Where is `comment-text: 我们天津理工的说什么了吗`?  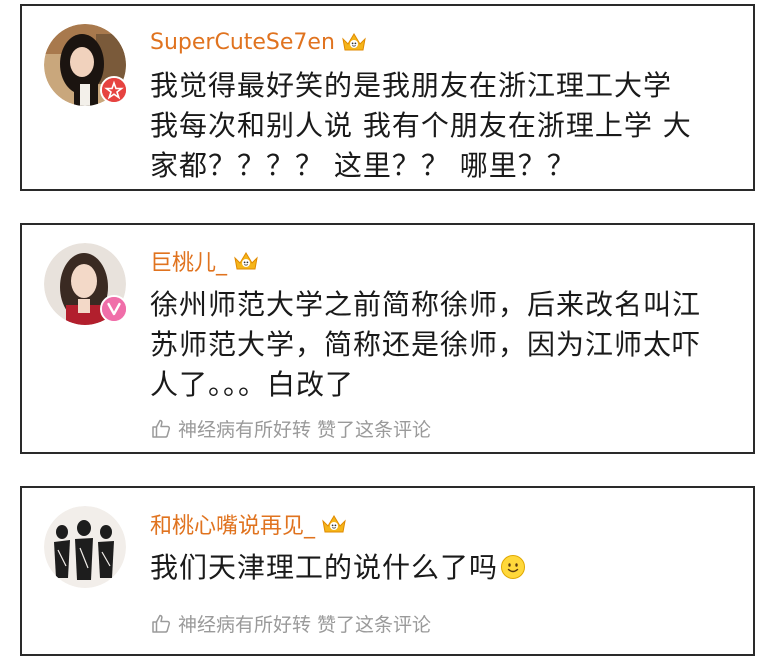 comment-text: 我们天津理工的说什么了吗 is located at coordinates (445, 568).